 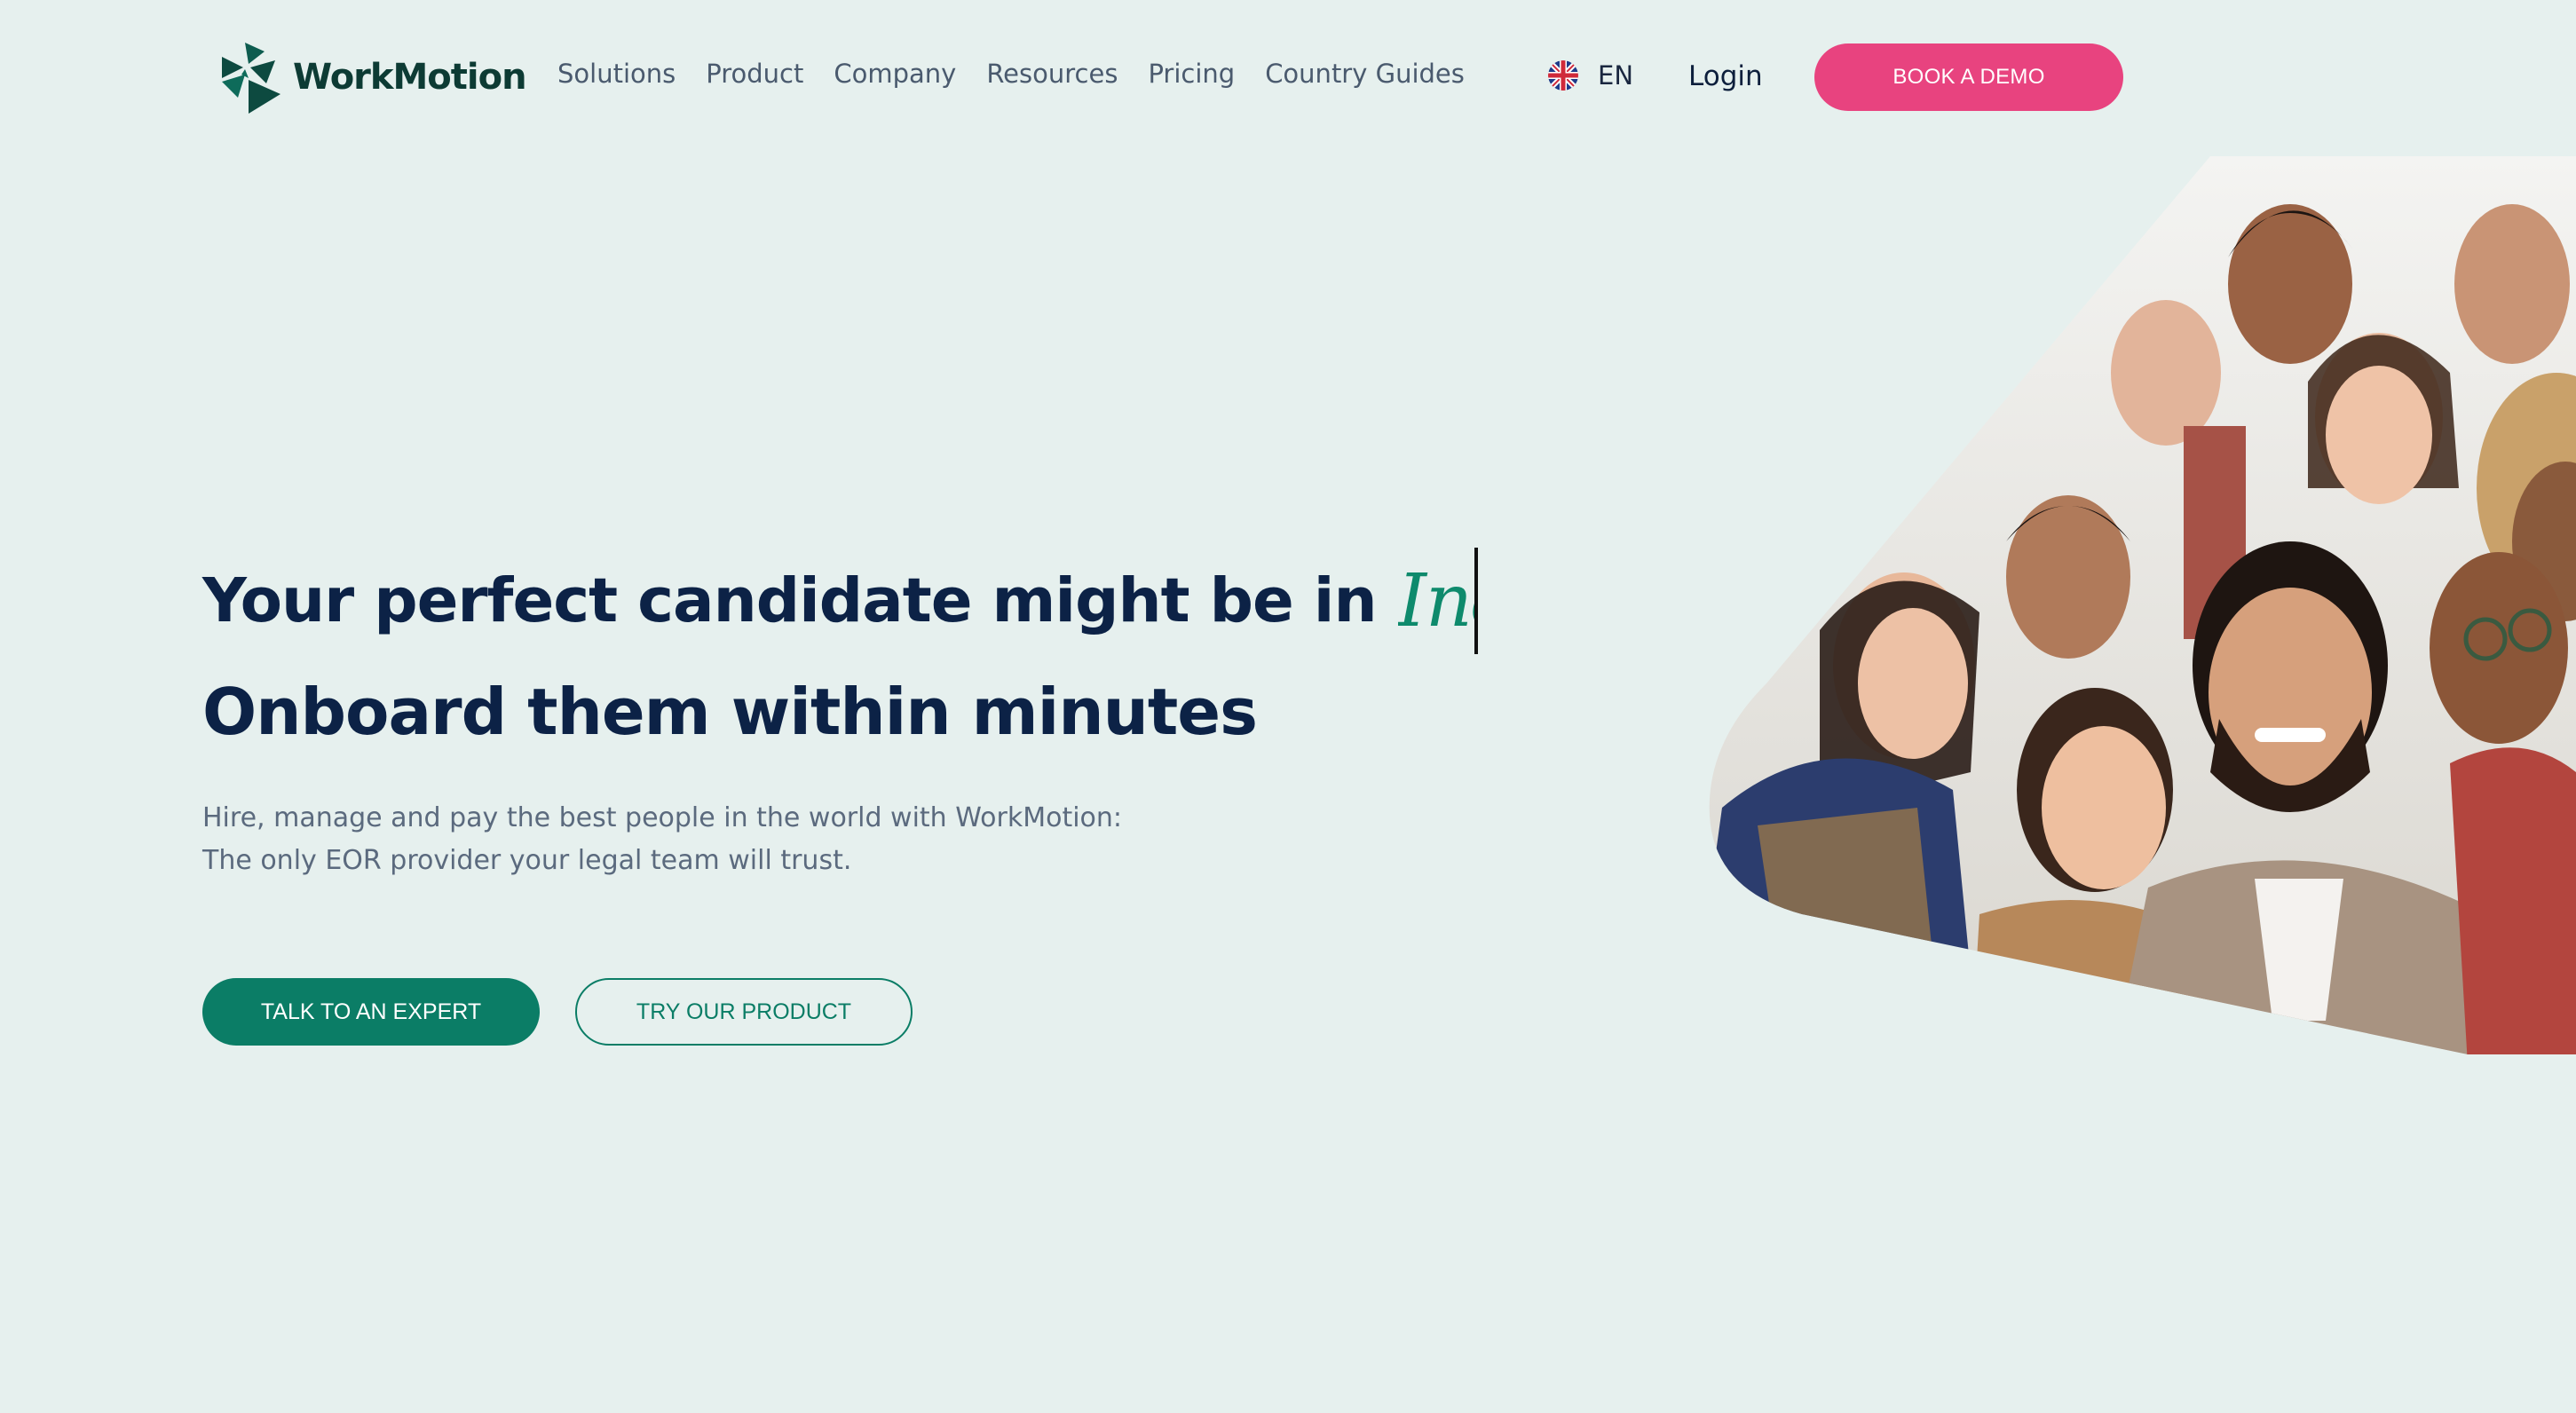 I want to click on hero-headline-text: Your perfect candidate might be in, so click(x=790, y=600).